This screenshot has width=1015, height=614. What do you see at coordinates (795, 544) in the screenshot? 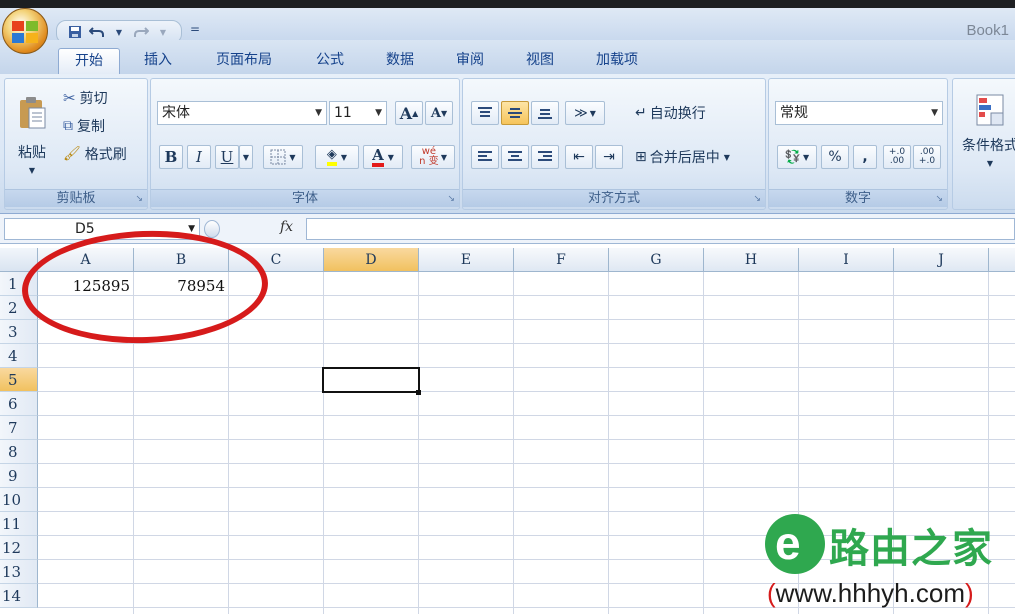
I see `watermark-logo-icon: e` at bounding box center [795, 544].